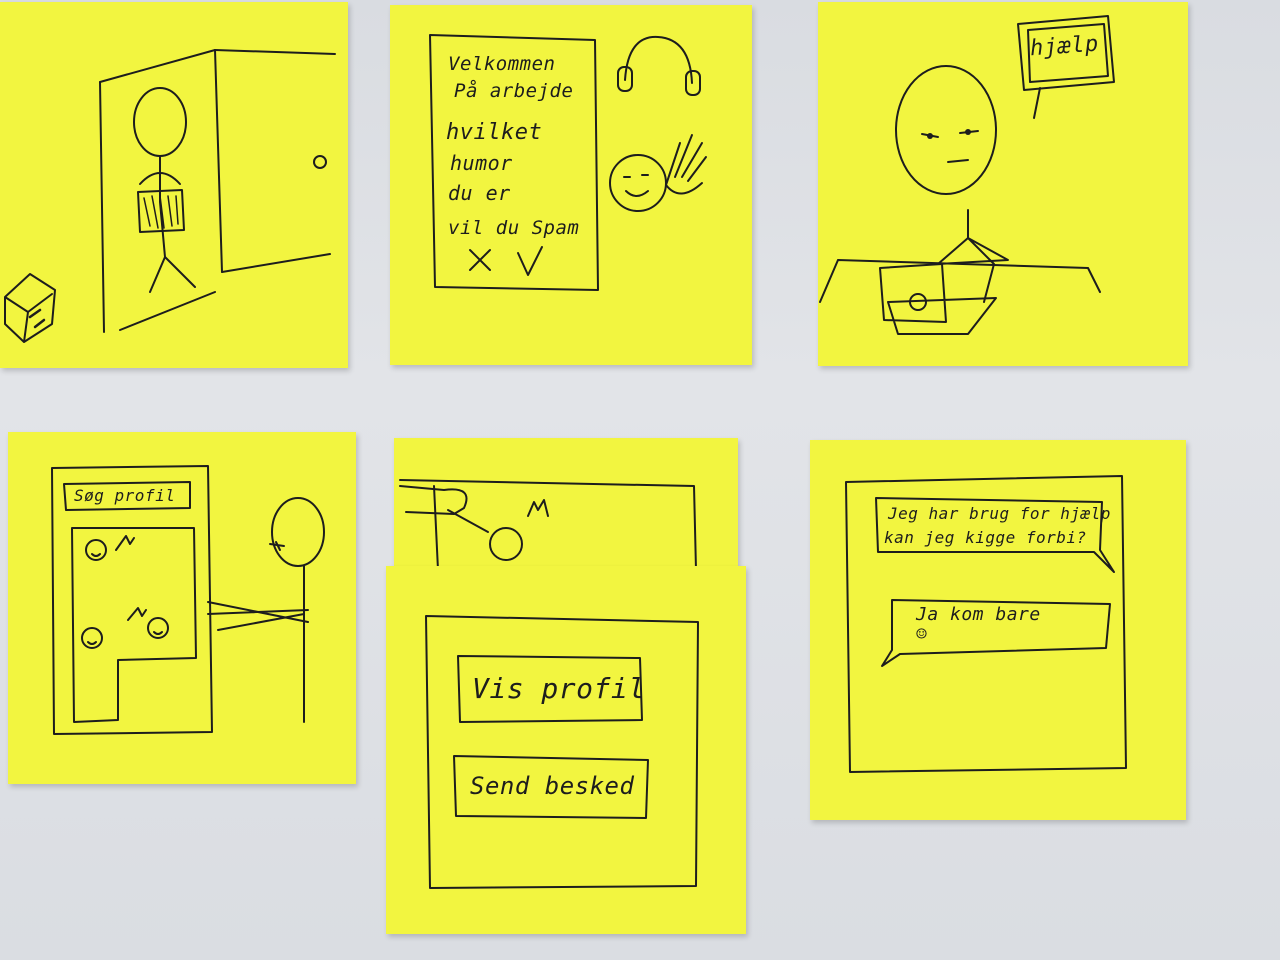 The height and width of the screenshot is (960, 1280). Describe the element at coordinates (134, 625) in the screenshot. I see `floor-plan` at that location.